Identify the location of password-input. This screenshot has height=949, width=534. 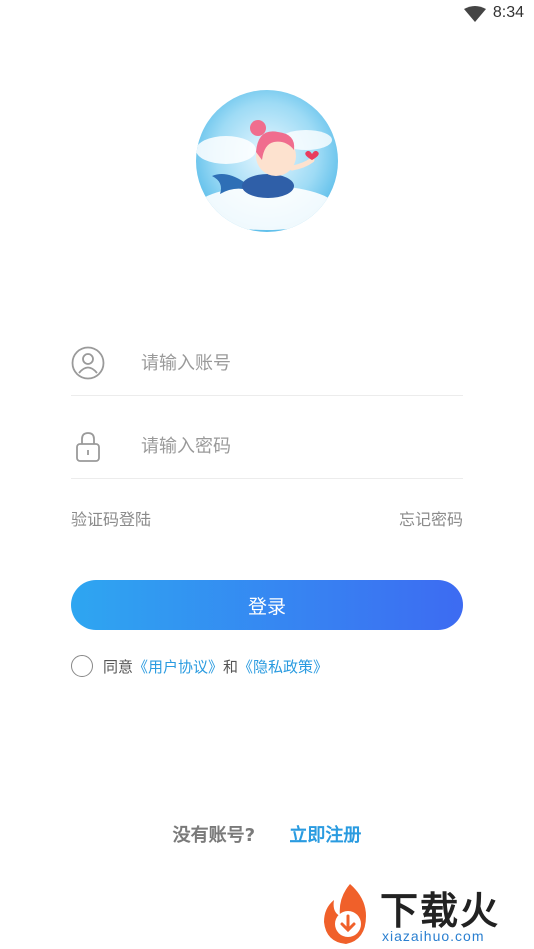
(291, 446).